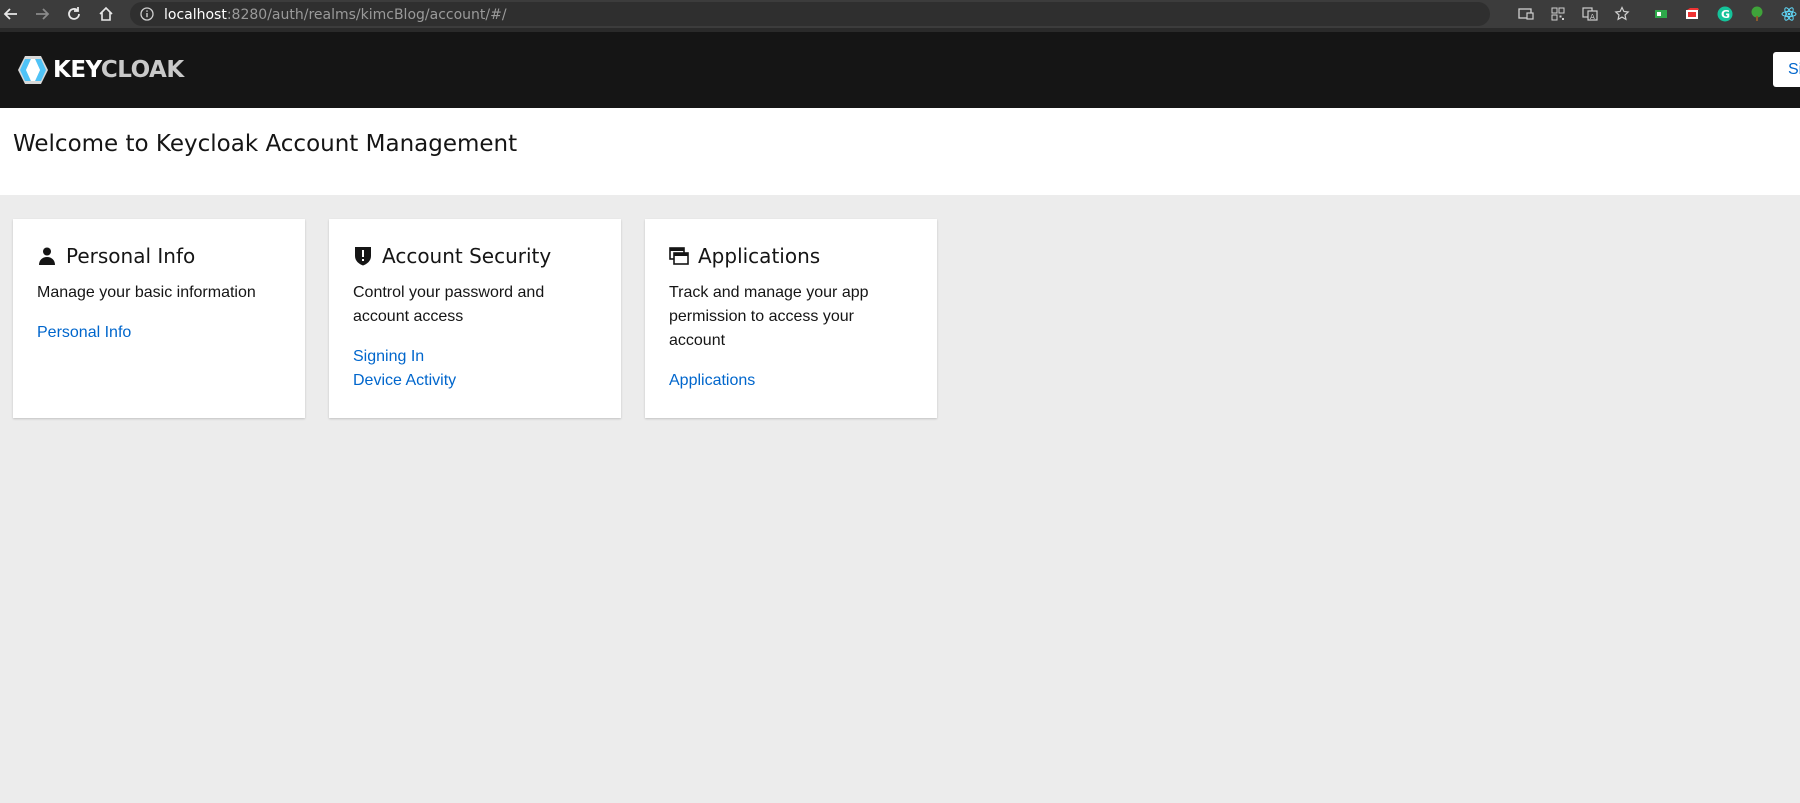 The image size is (1800, 803). Describe the element at coordinates (1789, 14) in the screenshot. I see `react-devtools-icon` at that location.